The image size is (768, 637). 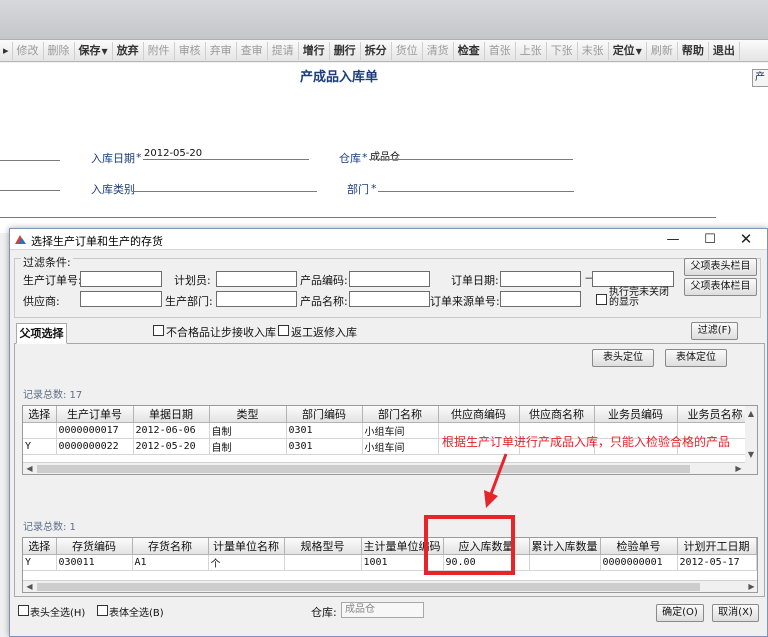 I want to click on maximize-icon: ☐, so click(x=710, y=239).